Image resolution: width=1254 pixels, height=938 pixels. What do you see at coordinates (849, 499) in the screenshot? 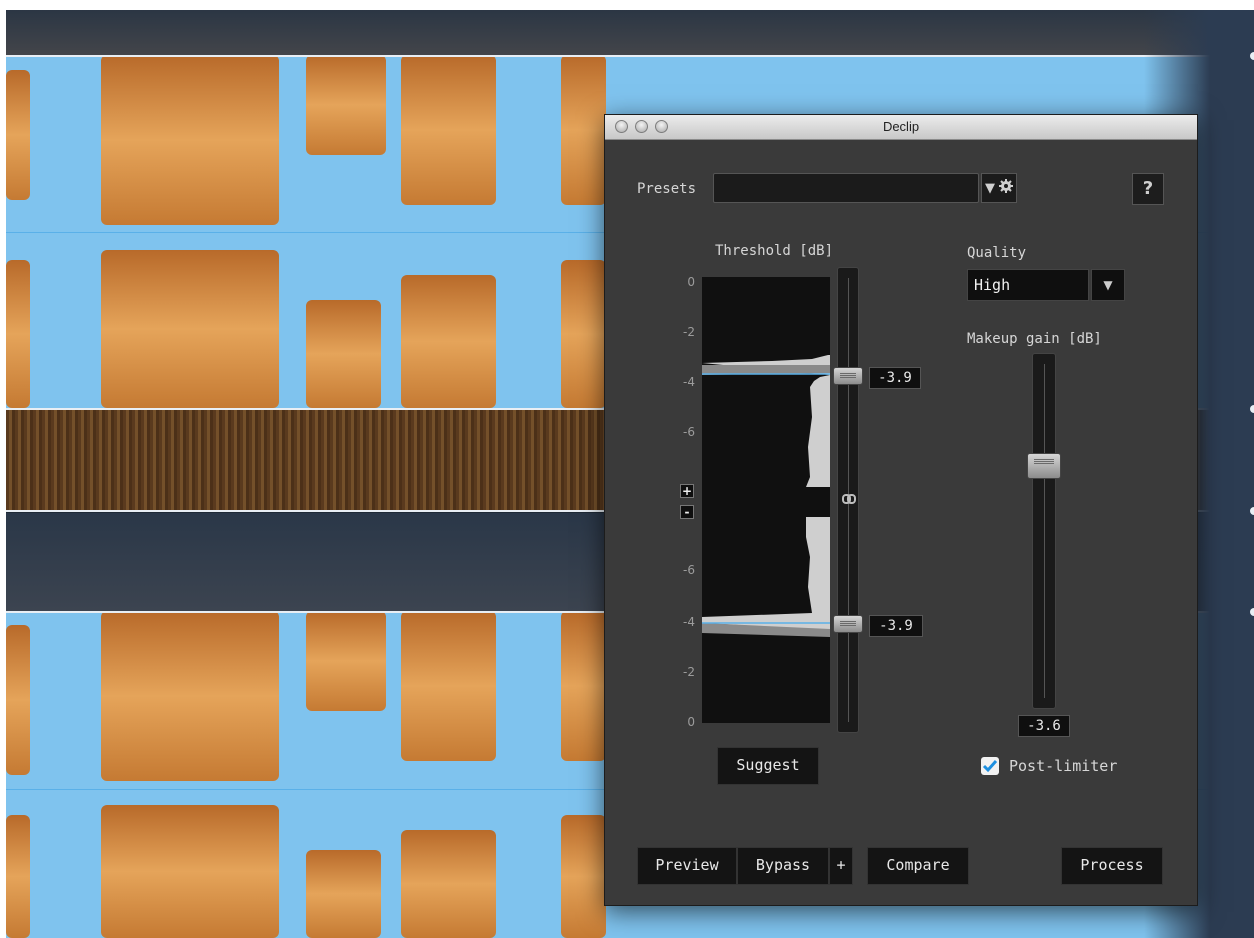
I see `link-icon` at bounding box center [849, 499].